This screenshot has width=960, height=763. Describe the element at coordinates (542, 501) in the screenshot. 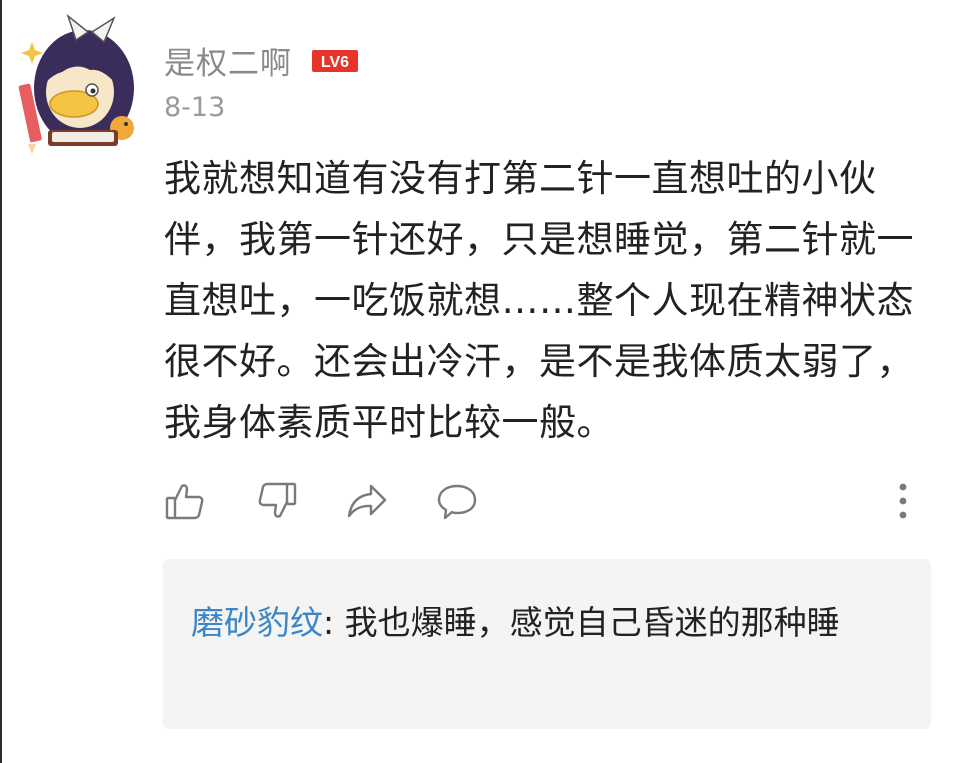

I see `action-bar` at that location.